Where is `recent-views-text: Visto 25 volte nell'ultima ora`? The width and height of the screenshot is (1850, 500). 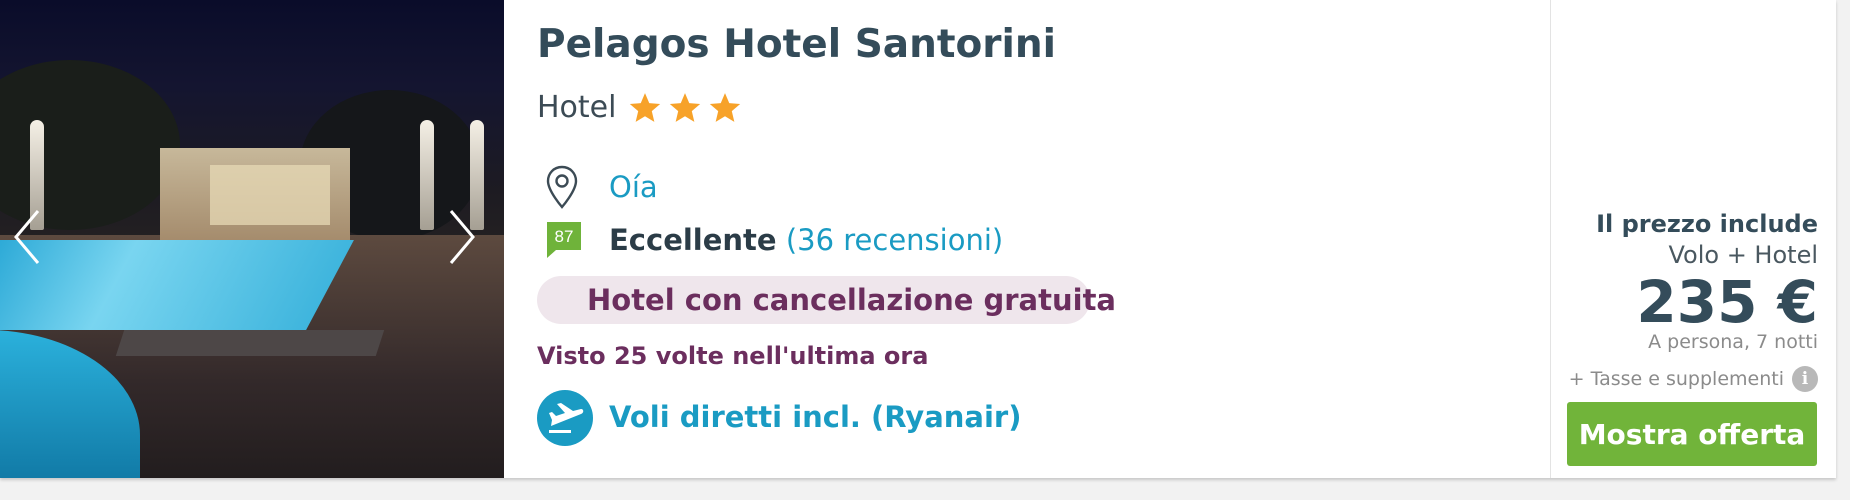 recent-views-text: Visto 25 volte nell'ultima ora is located at coordinates (733, 356).